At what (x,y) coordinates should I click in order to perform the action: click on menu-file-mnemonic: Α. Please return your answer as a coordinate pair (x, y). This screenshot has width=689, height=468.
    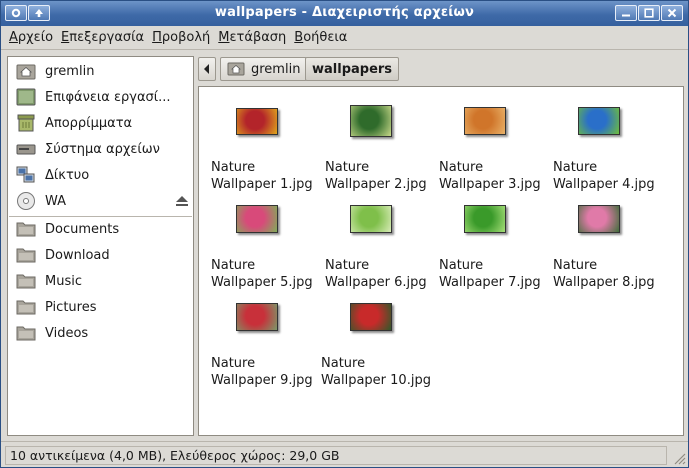
    Looking at the image, I should click on (13, 37).